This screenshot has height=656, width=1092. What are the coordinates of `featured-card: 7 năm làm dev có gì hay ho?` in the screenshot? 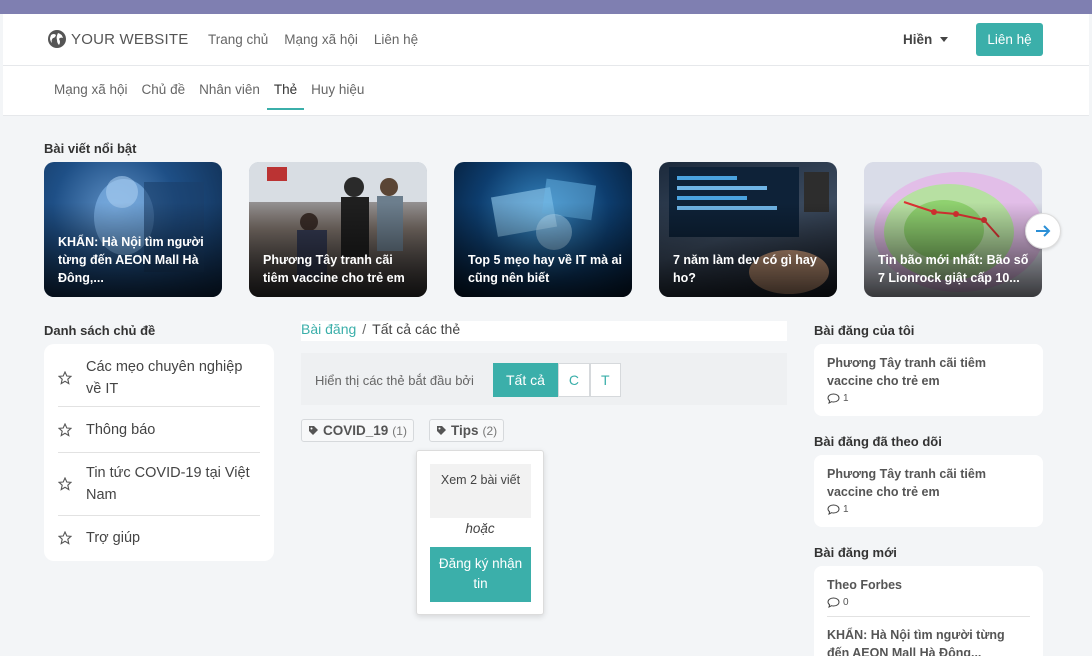 It's located at (748, 229).